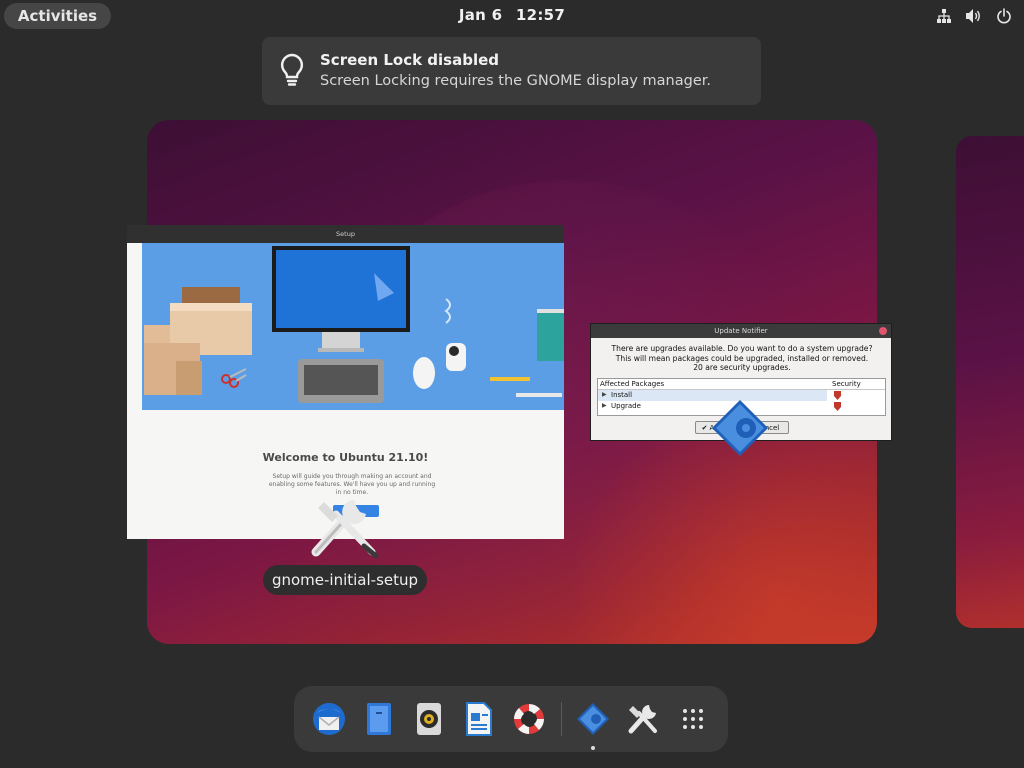 The height and width of the screenshot is (768, 1024). Describe the element at coordinates (704, 427) in the screenshot. I see `check-icon: ✔` at that location.